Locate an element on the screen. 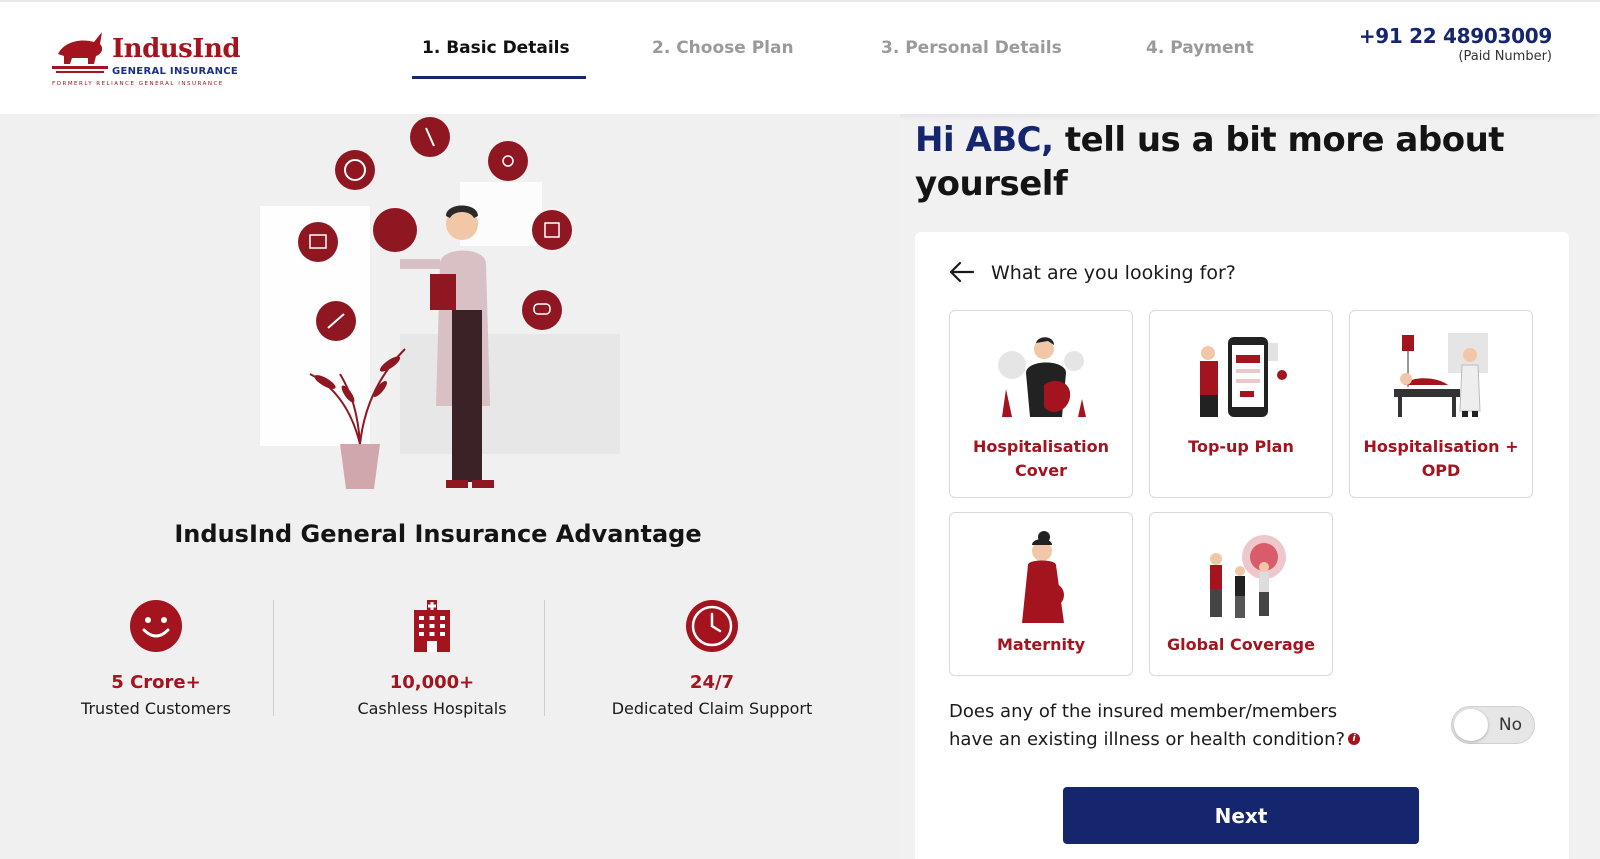  question-title: What are you looking for? is located at coordinates (1113, 273).